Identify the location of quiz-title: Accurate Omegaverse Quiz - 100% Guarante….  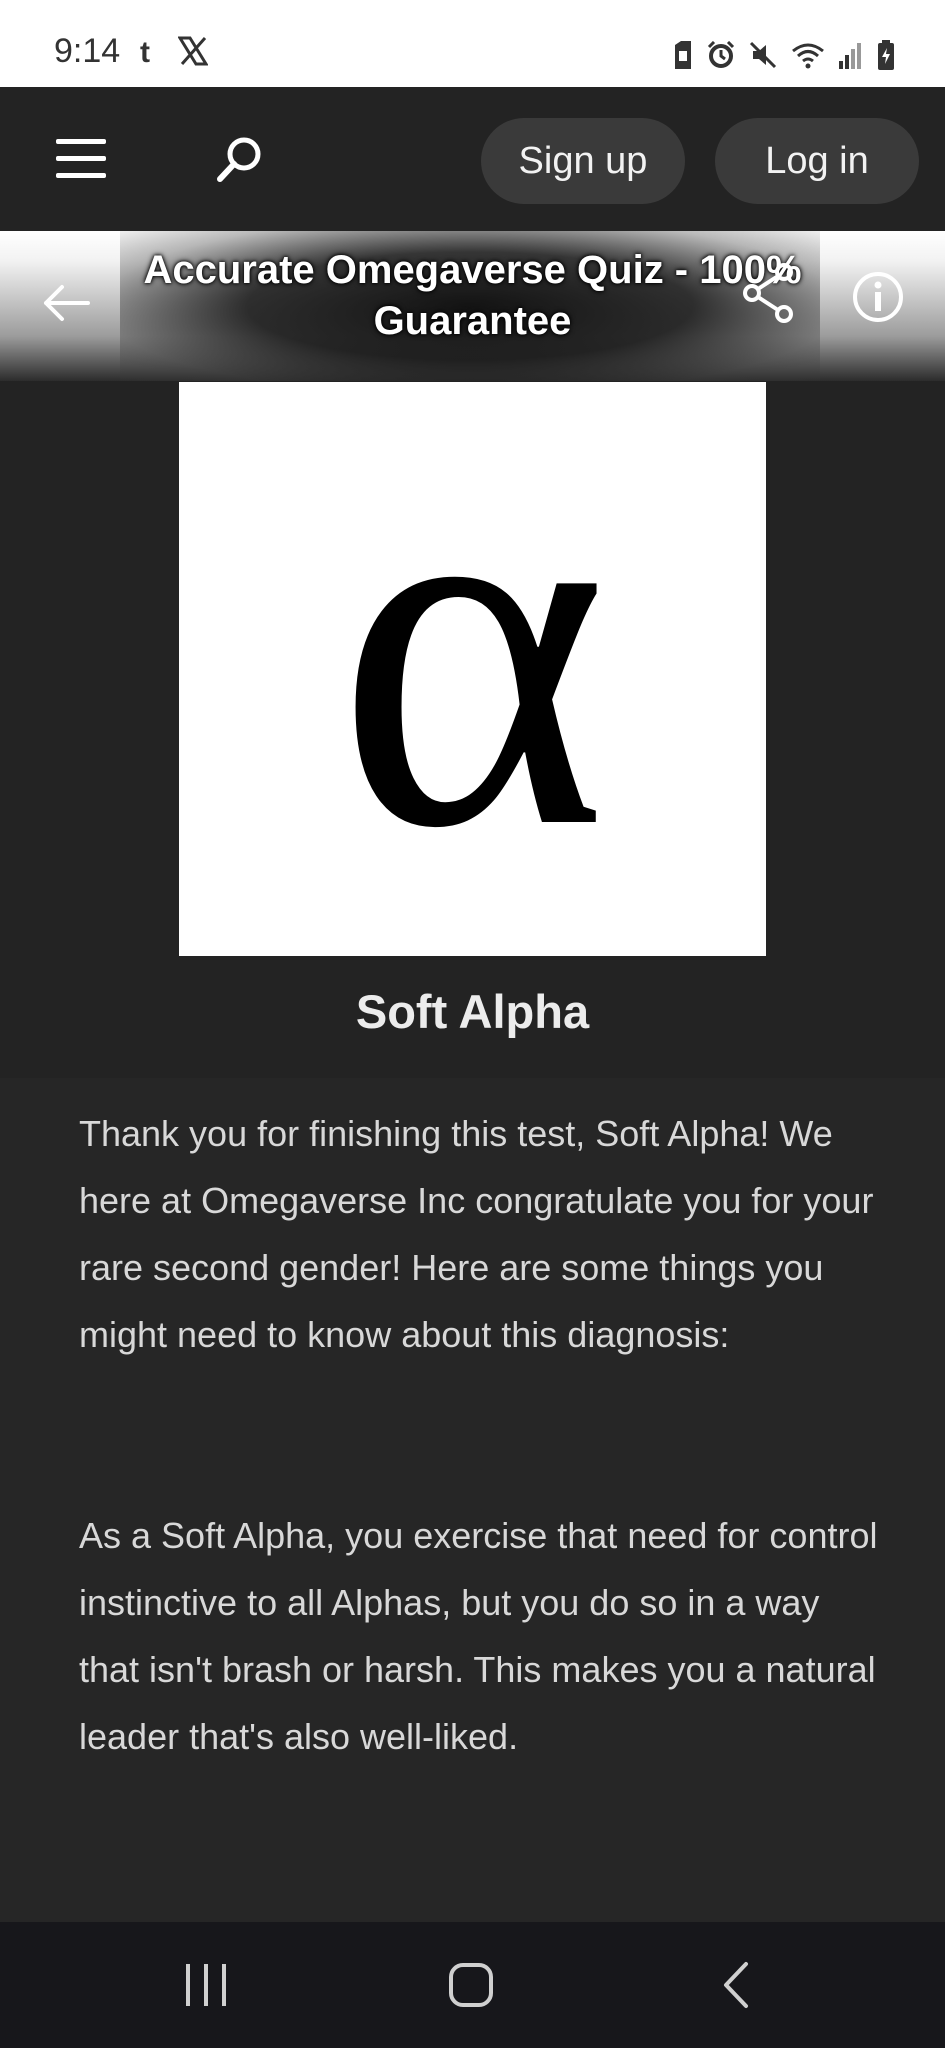
(472, 295).